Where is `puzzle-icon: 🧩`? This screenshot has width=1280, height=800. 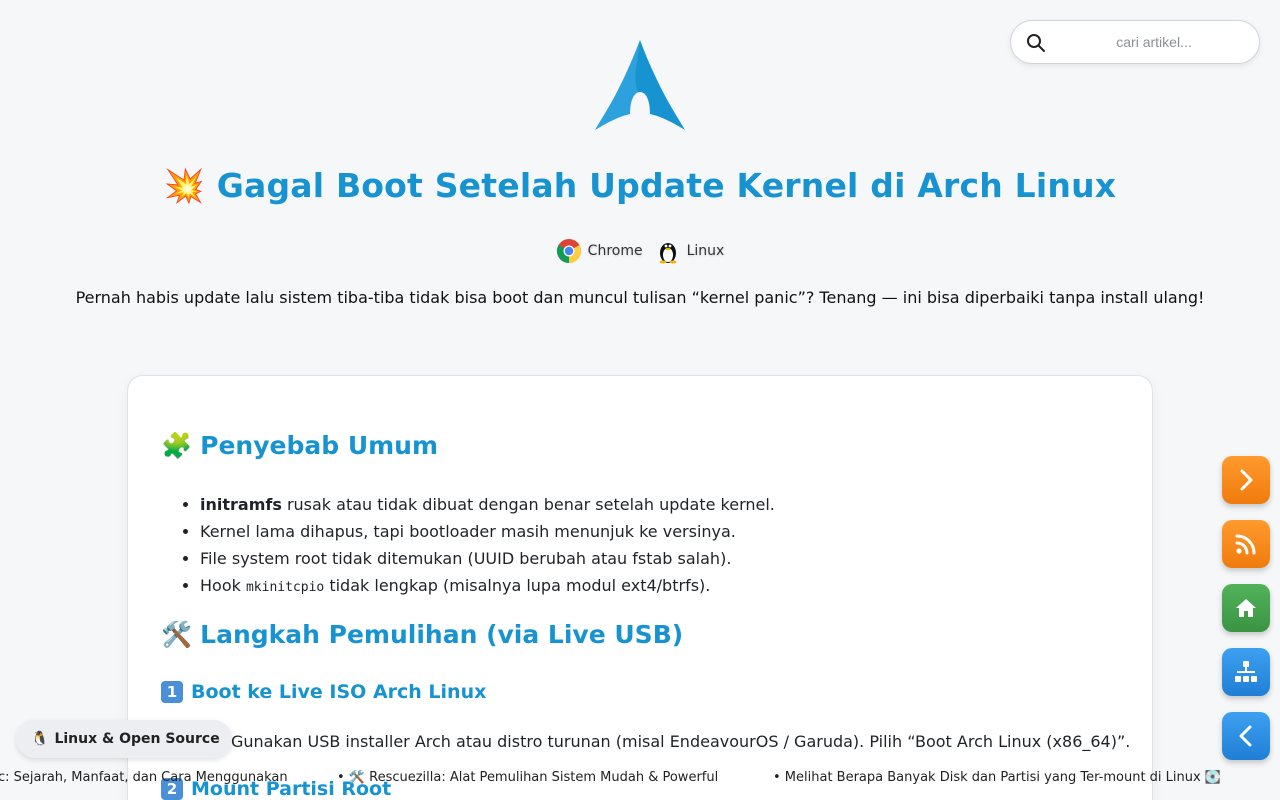
puzzle-icon: 🧩 is located at coordinates (177, 445).